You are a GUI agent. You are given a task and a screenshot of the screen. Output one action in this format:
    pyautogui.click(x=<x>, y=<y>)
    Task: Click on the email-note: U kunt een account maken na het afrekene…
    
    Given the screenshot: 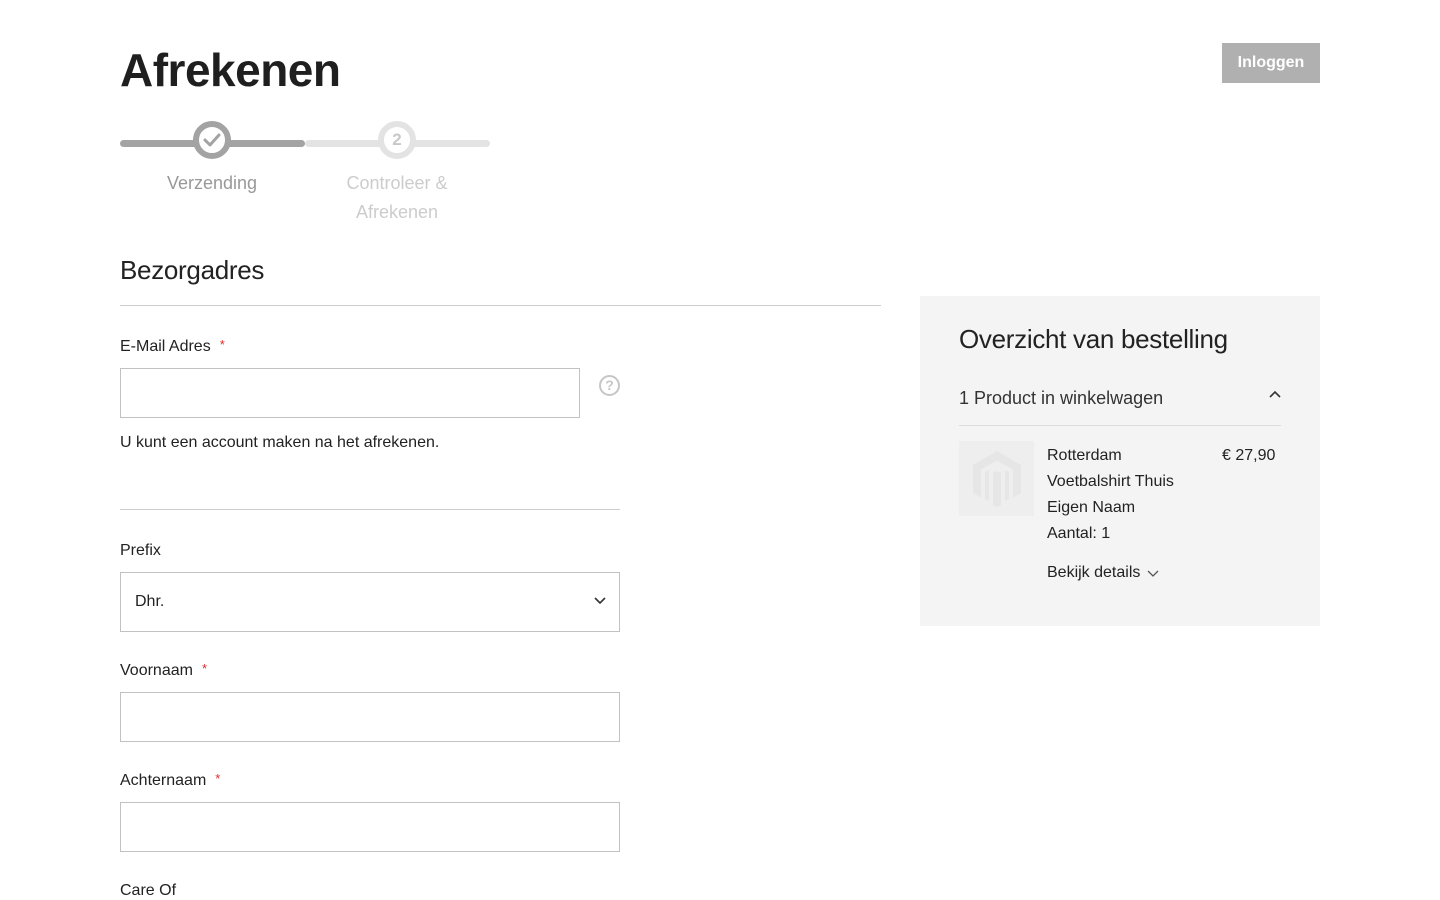 What is the action you would take?
    pyautogui.click(x=280, y=442)
    